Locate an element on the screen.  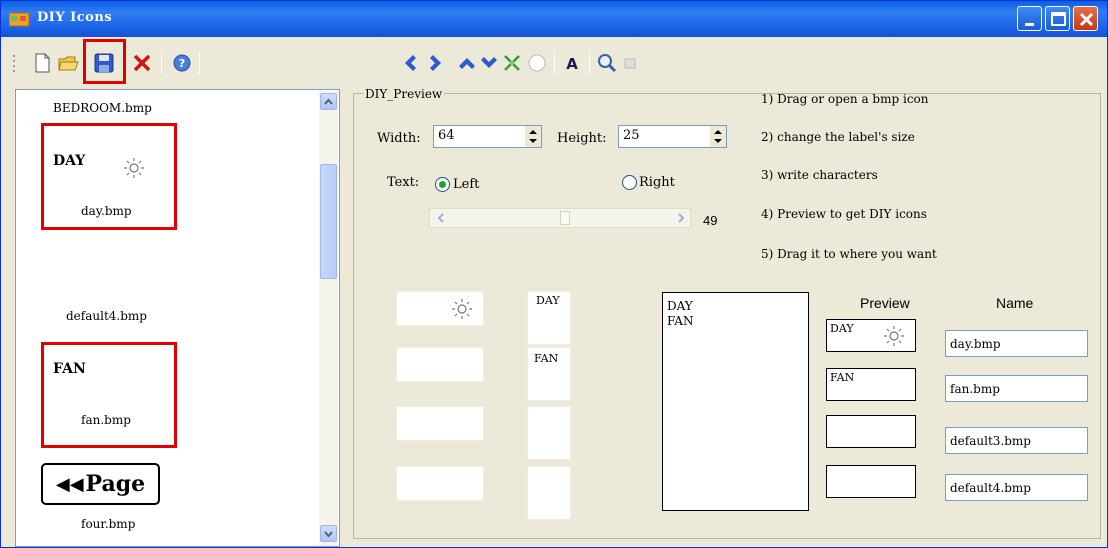
width-spin-buttons is located at coordinates (533, 136).